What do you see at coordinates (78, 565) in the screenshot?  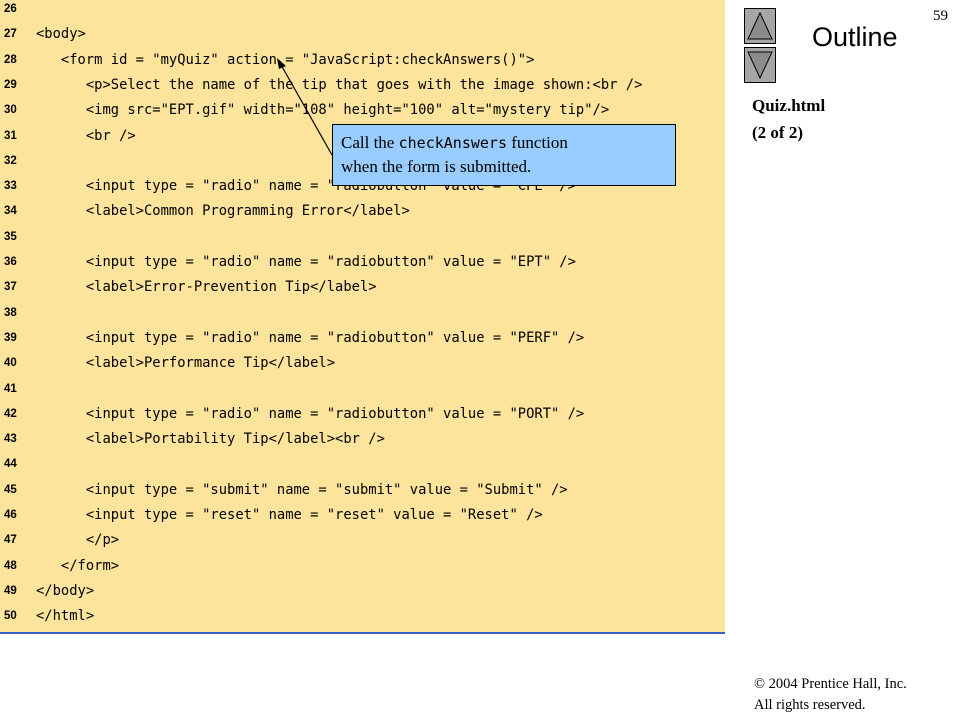 I see `code-text: </form>` at bounding box center [78, 565].